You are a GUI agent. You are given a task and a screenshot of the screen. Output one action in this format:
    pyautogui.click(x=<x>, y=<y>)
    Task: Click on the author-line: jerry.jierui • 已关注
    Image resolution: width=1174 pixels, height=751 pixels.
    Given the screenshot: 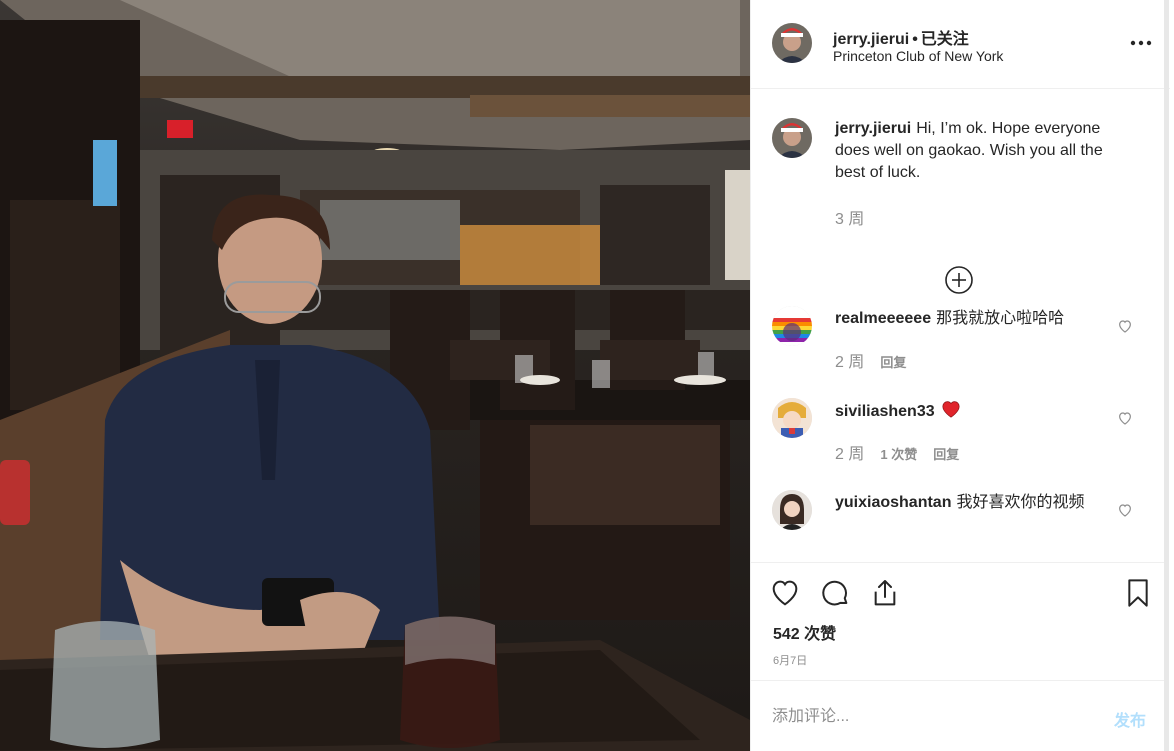 What is the action you would take?
    pyautogui.click(x=901, y=37)
    